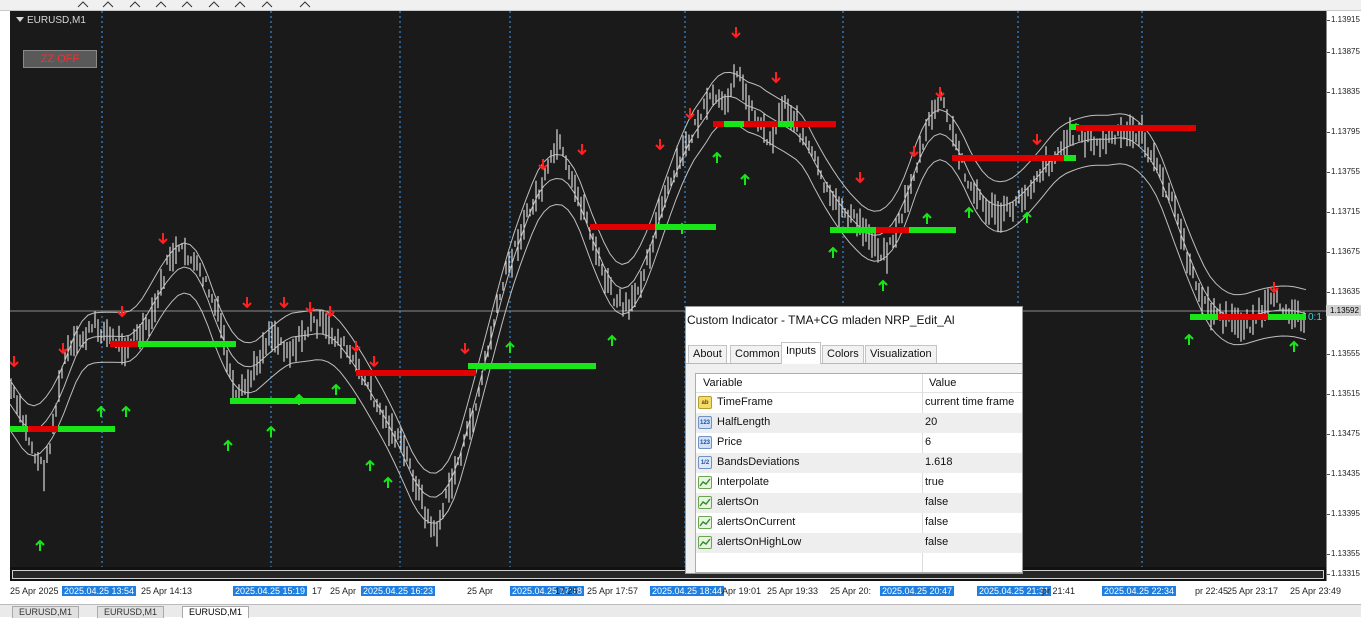  Describe the element at coordinates (969, 402) in the screenshot. I see `param-value: current time frame` at that location.